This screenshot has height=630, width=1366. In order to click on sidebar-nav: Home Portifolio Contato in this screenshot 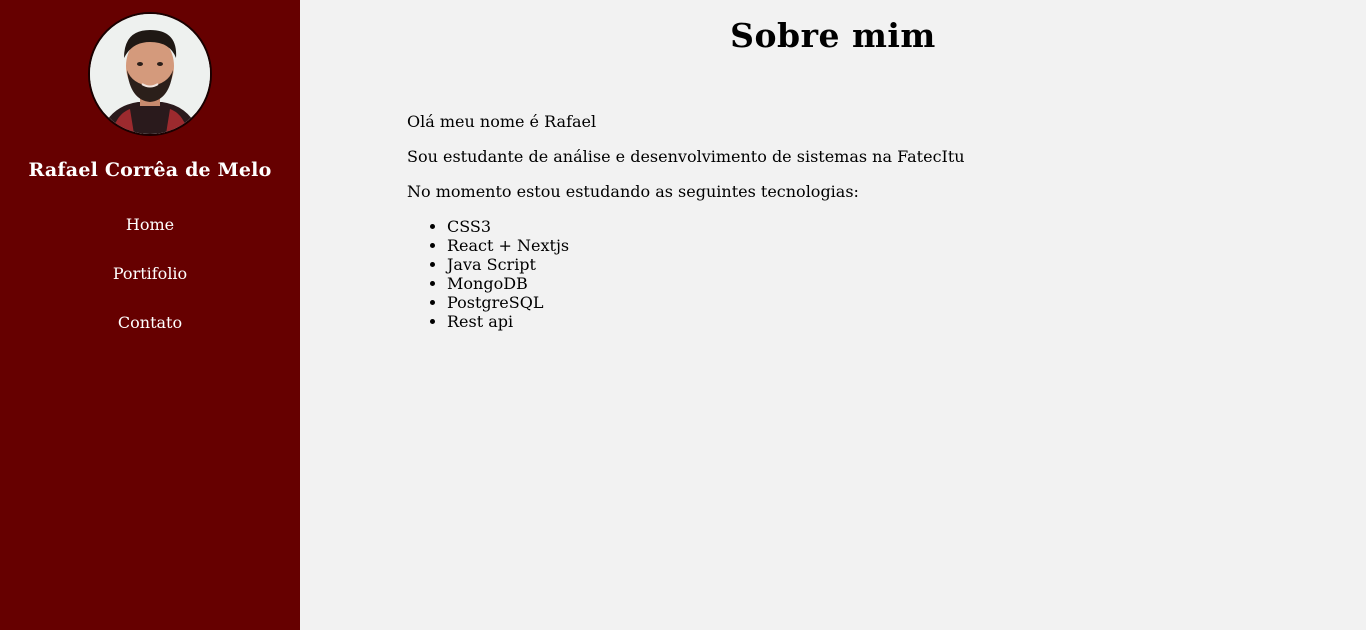, I will do `click(150, 288)`.